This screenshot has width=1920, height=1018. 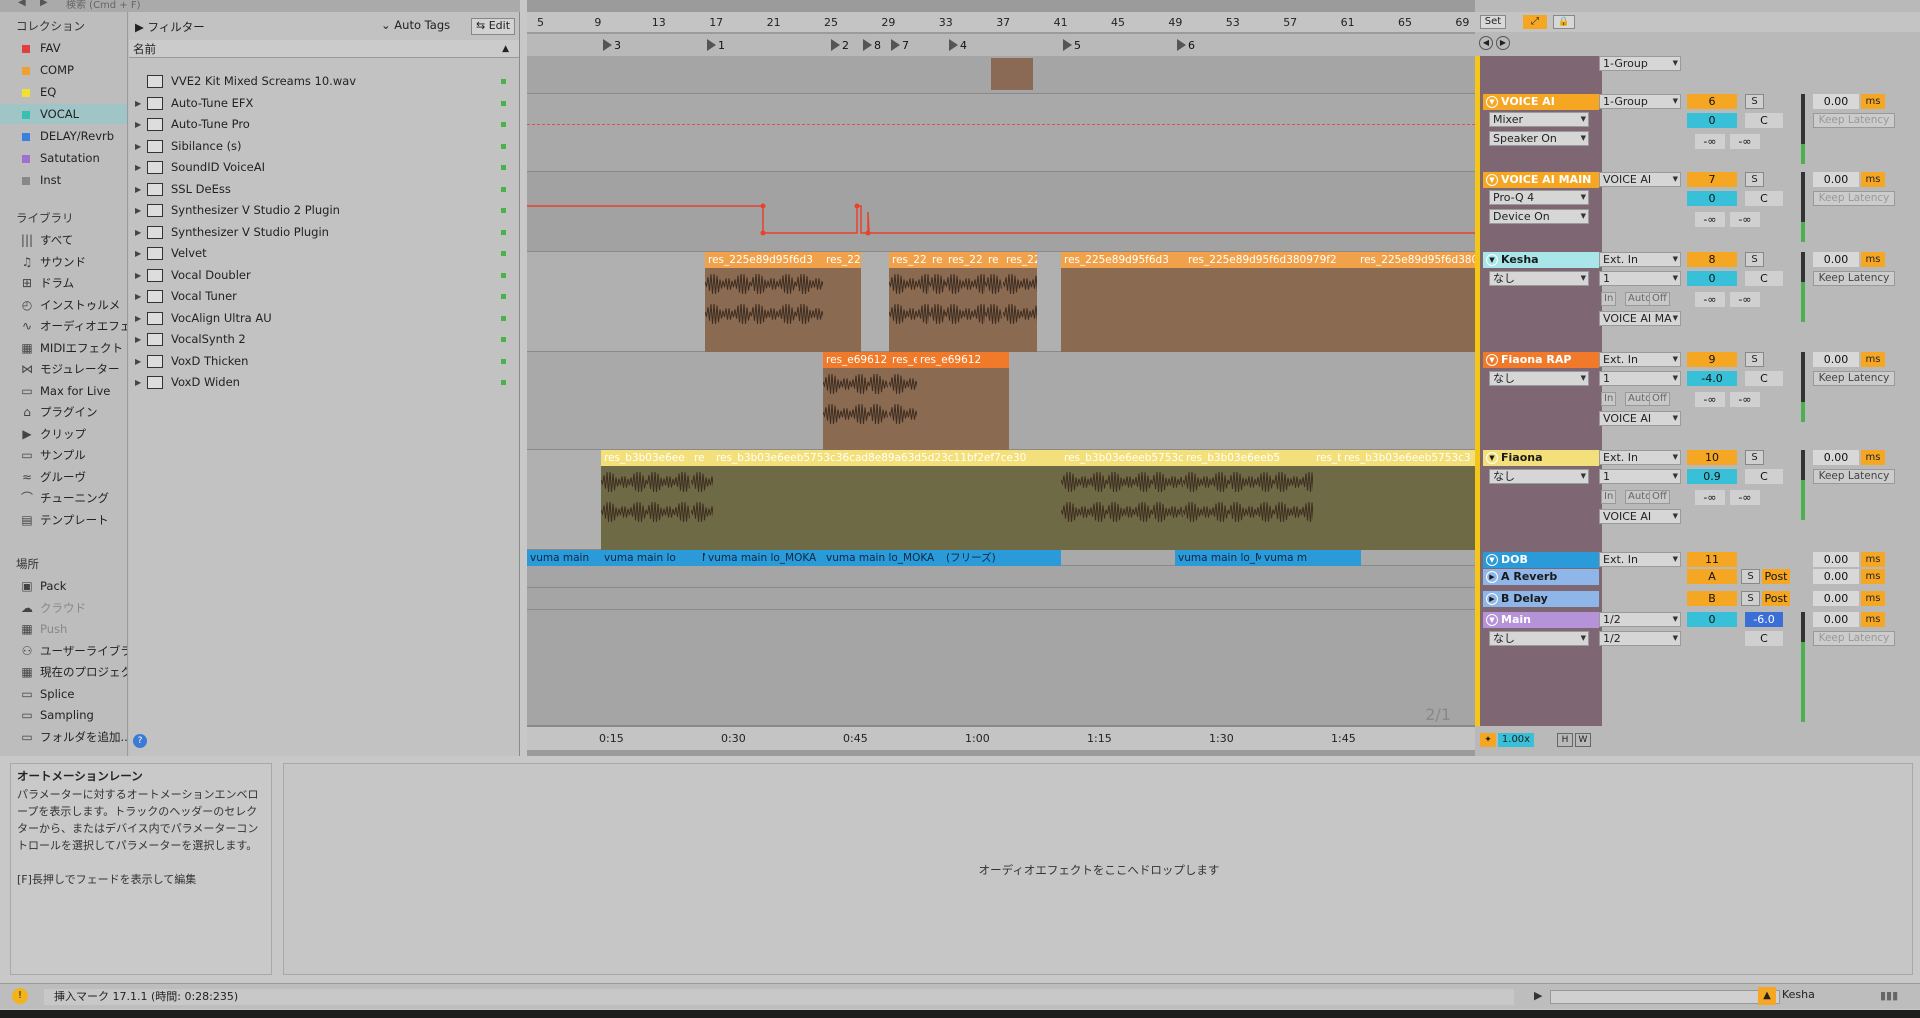 What do you see at coordinates (1659, 299) in the screenshot?
I see `monitor-off-button: Off` at bounding box center [1659, 299].